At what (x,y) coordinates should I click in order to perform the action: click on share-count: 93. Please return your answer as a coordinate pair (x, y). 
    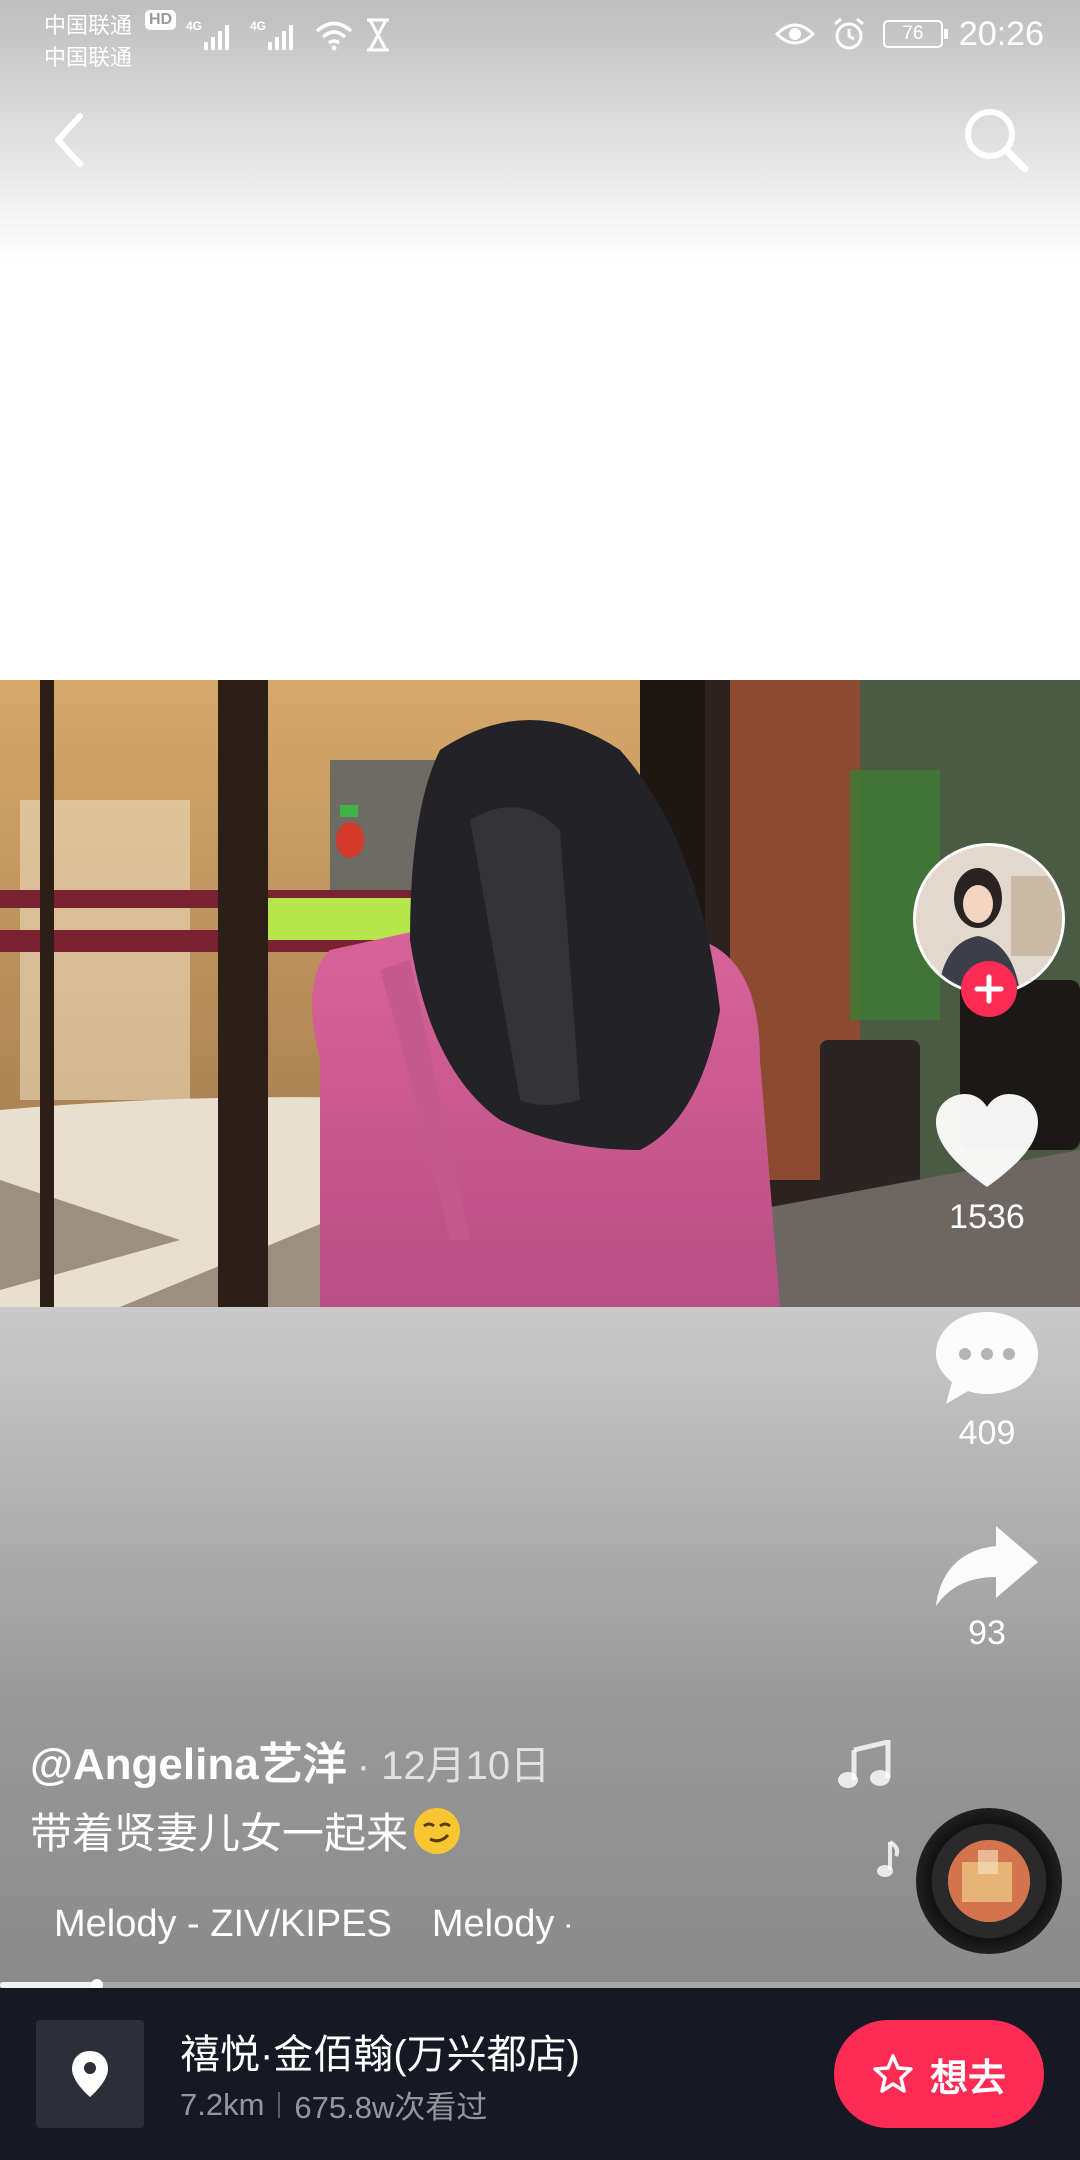
    Looking at the image, I should click on (987, 1633).